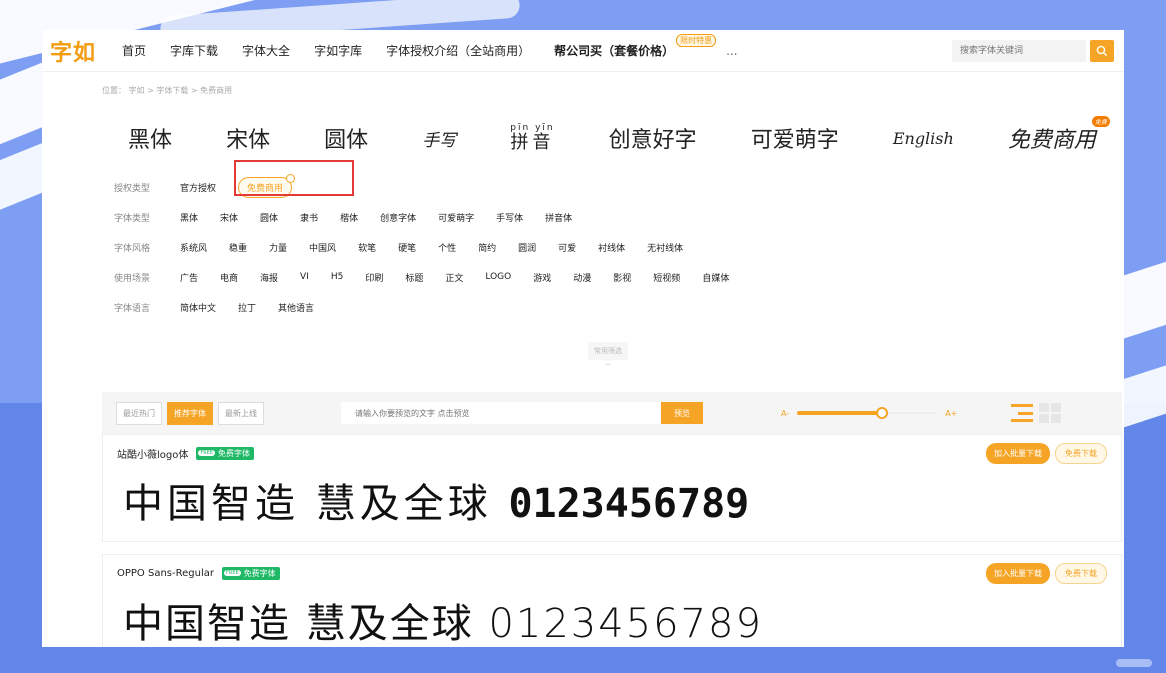 This screenshot has height=673, width=1166. What do you see at coordinates (194, 50) in the screenshot?
I see `nav-font-download: 字库下载` at bounding box center [194, 50].